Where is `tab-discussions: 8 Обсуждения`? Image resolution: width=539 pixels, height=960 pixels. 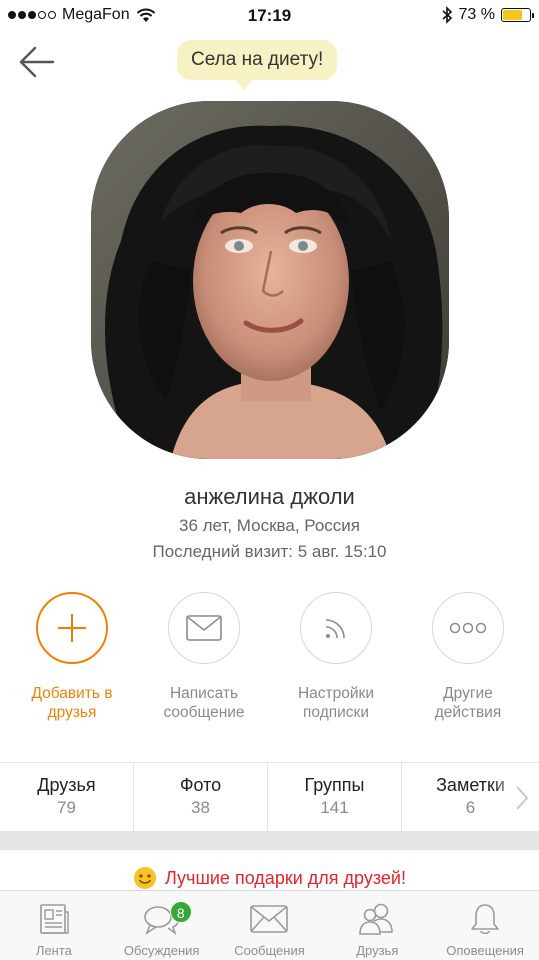
tab-discussions: 8 Обсуждения is located at coordinates (162, 925).